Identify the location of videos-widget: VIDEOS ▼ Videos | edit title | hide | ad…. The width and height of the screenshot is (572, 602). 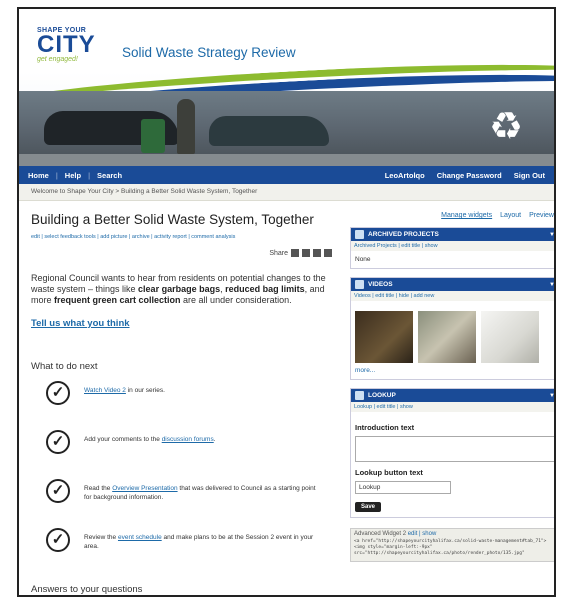
(452, 328).